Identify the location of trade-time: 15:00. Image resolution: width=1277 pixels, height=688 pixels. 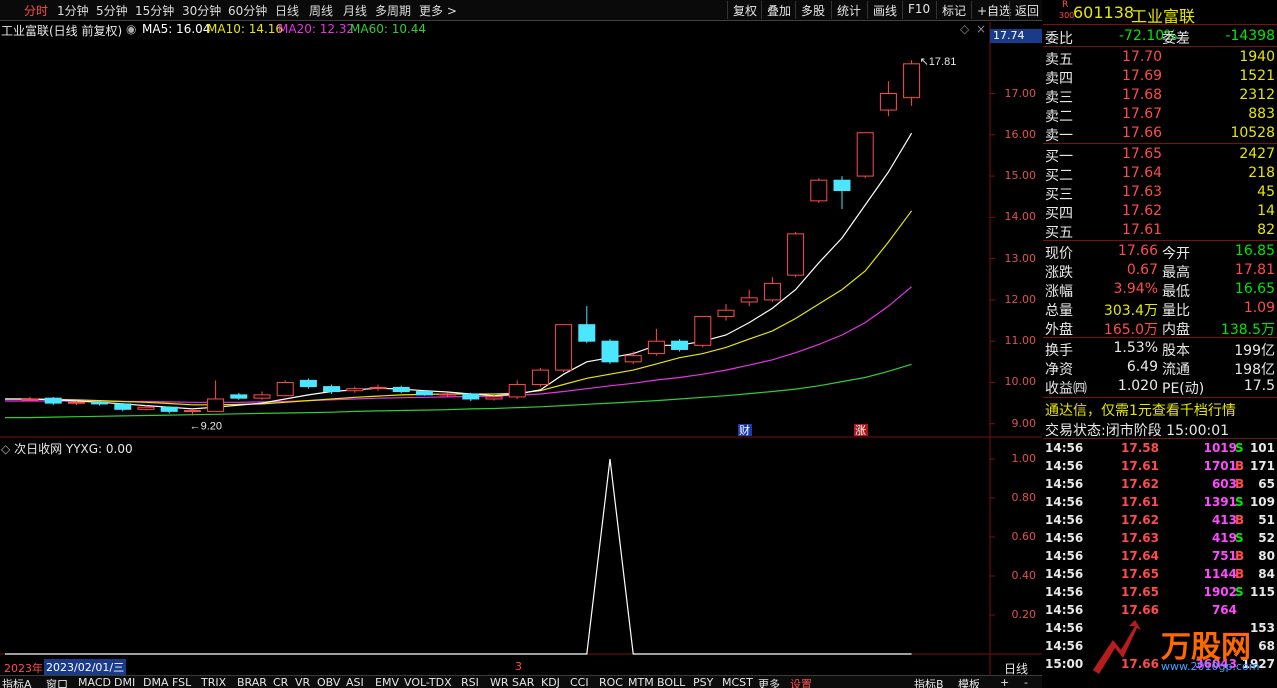
(1064, 664).